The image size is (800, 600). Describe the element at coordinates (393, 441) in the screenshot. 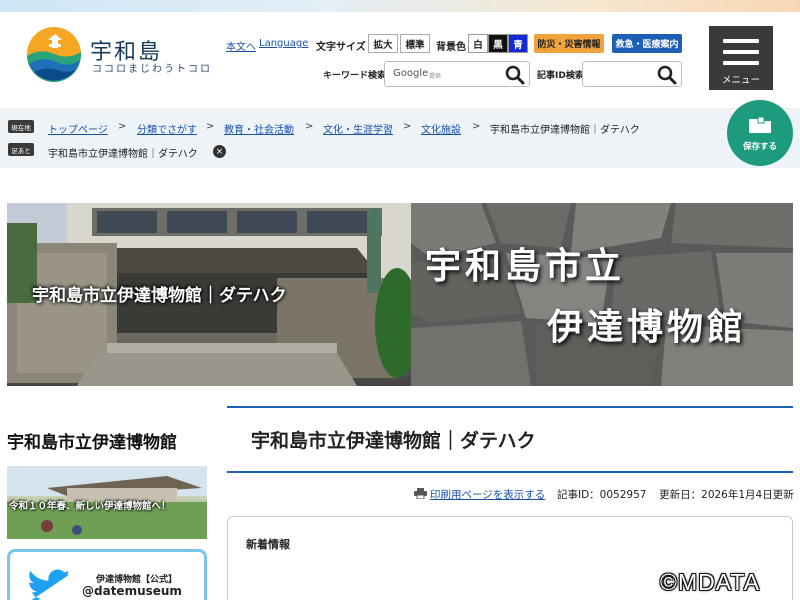

I see `page-title: 宇和島市立伊達博物館｜ダテハク` at that location.